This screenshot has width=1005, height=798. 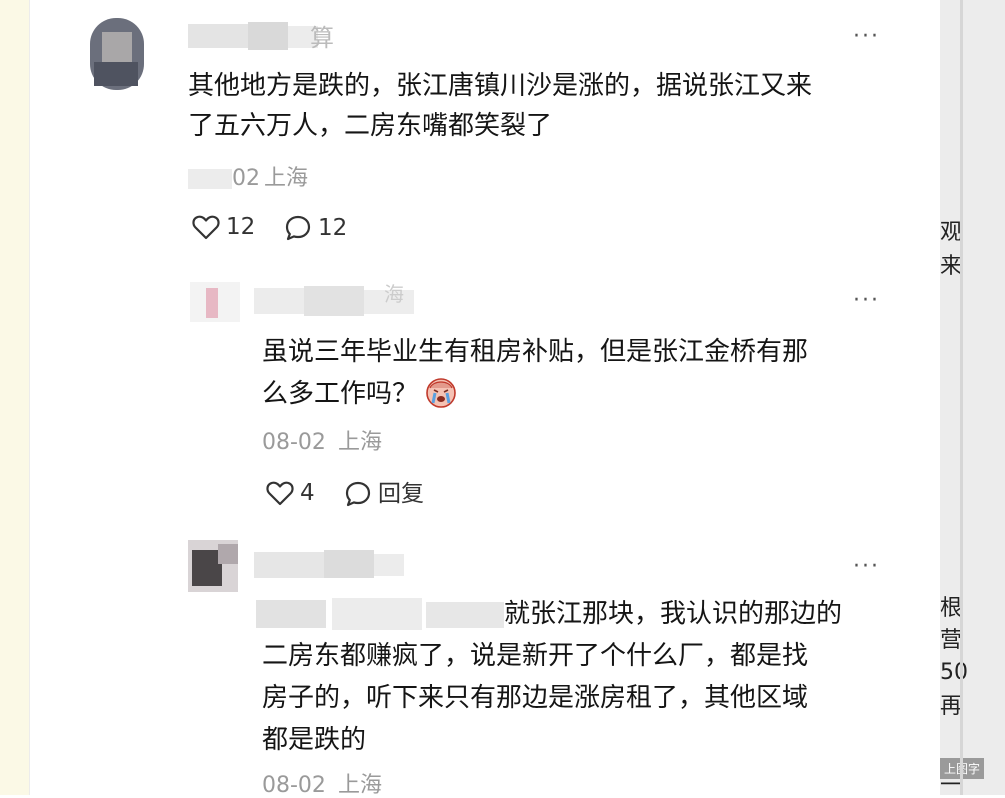 I want to click on crying-face-icon, so click(x=441, y=393).